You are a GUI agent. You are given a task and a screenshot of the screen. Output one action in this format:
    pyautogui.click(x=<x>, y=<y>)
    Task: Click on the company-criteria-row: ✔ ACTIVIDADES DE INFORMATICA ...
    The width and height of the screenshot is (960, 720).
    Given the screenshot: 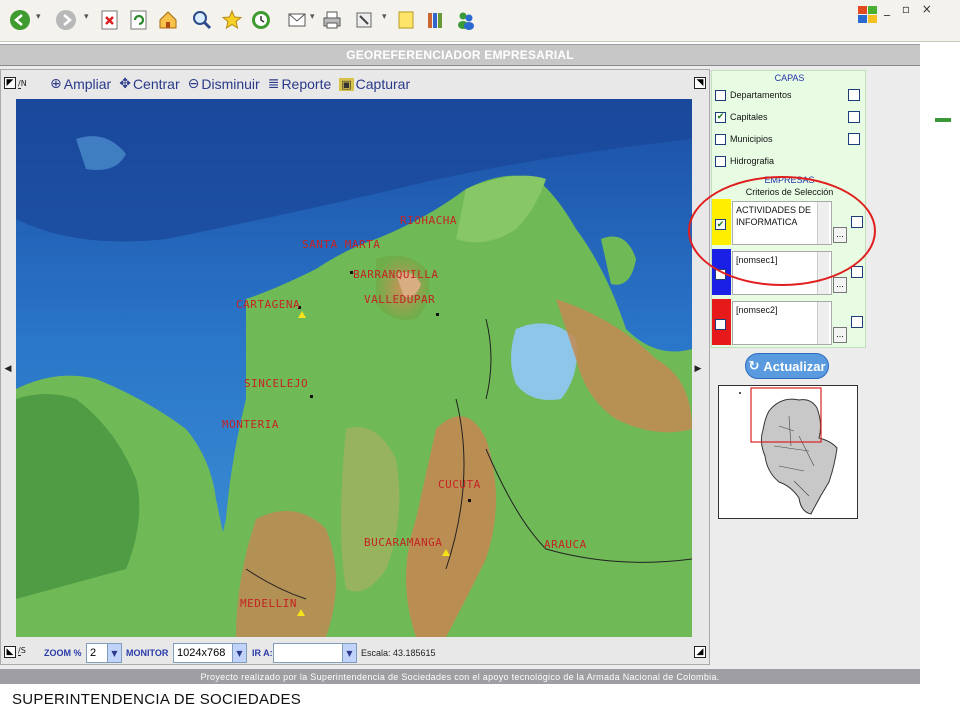 What is the action you would take?
    pyautogui.click(x=789, y=222)
    